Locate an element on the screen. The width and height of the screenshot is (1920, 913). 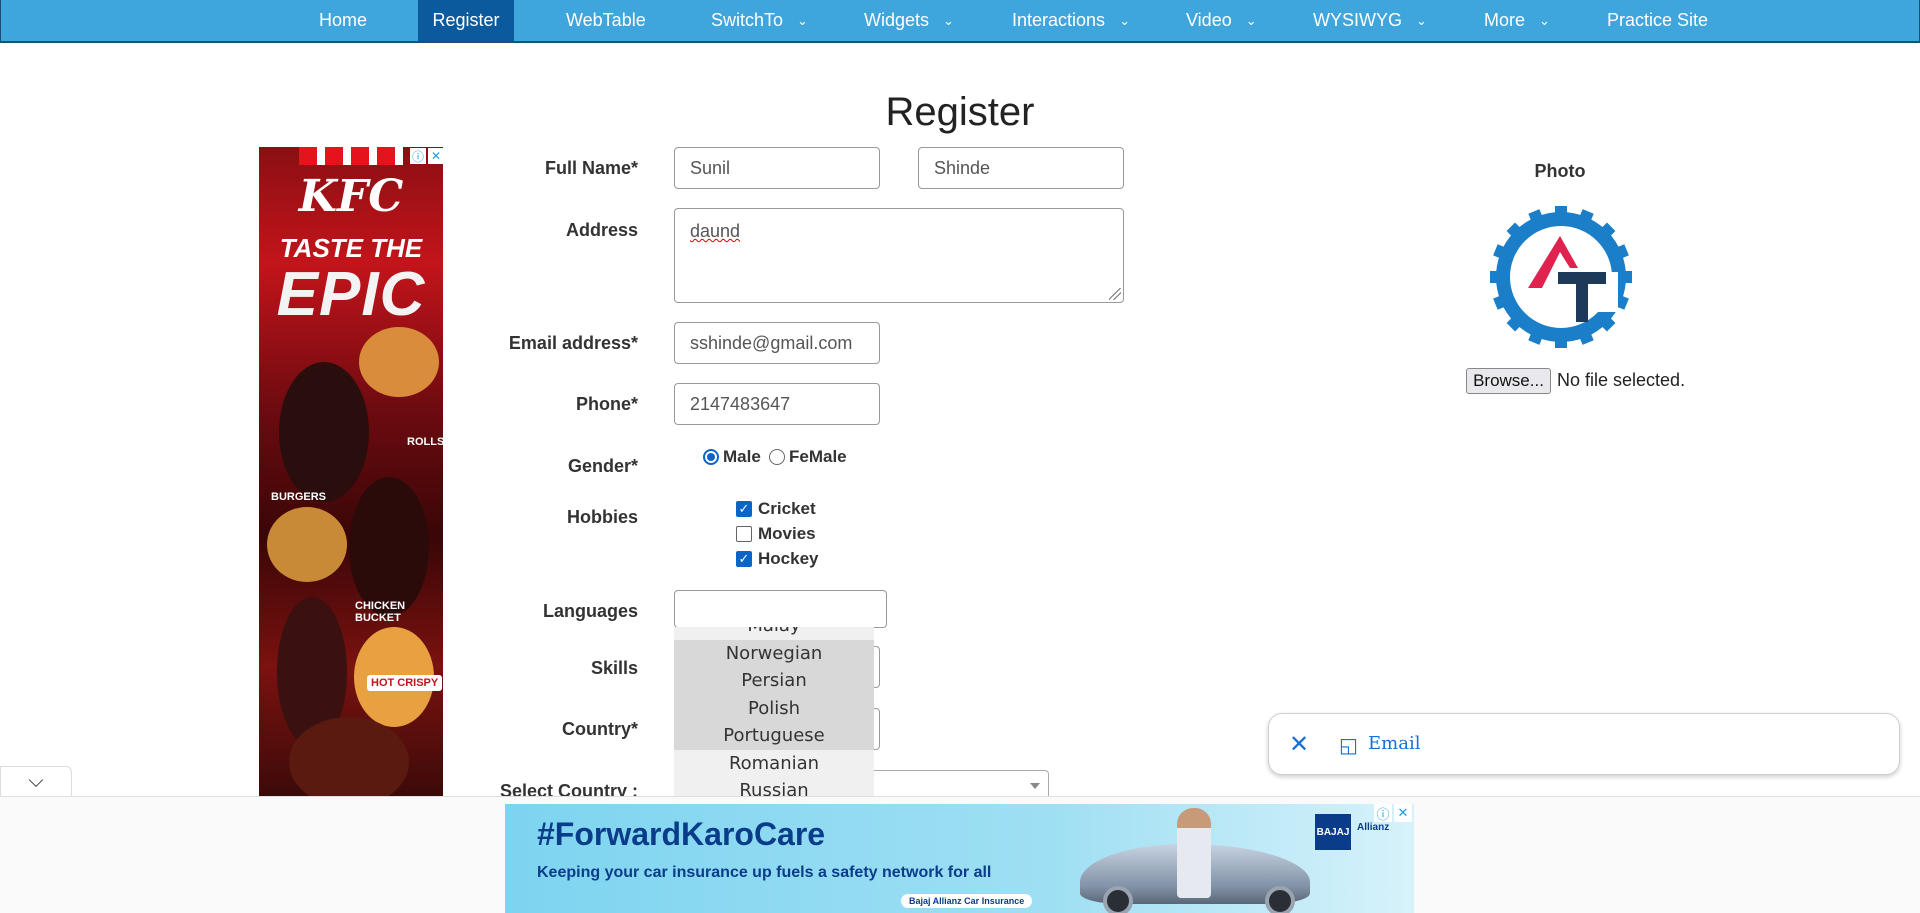
full-name-label: Full Name* is located at coordinates (591, 168).